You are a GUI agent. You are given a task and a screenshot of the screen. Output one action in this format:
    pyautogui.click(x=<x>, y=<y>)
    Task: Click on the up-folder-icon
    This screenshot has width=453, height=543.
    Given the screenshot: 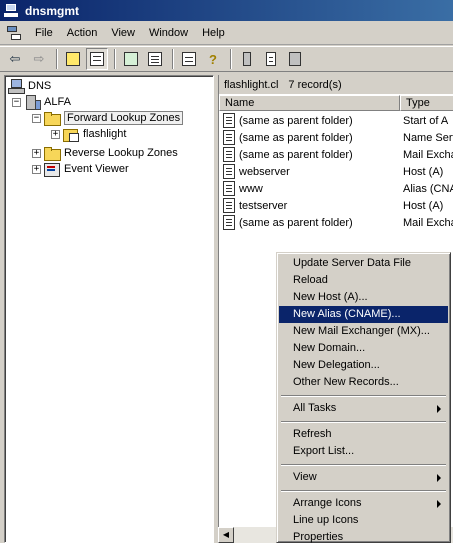 What is the action you would take?
    pyautogui.click(x=73, y=59)
    